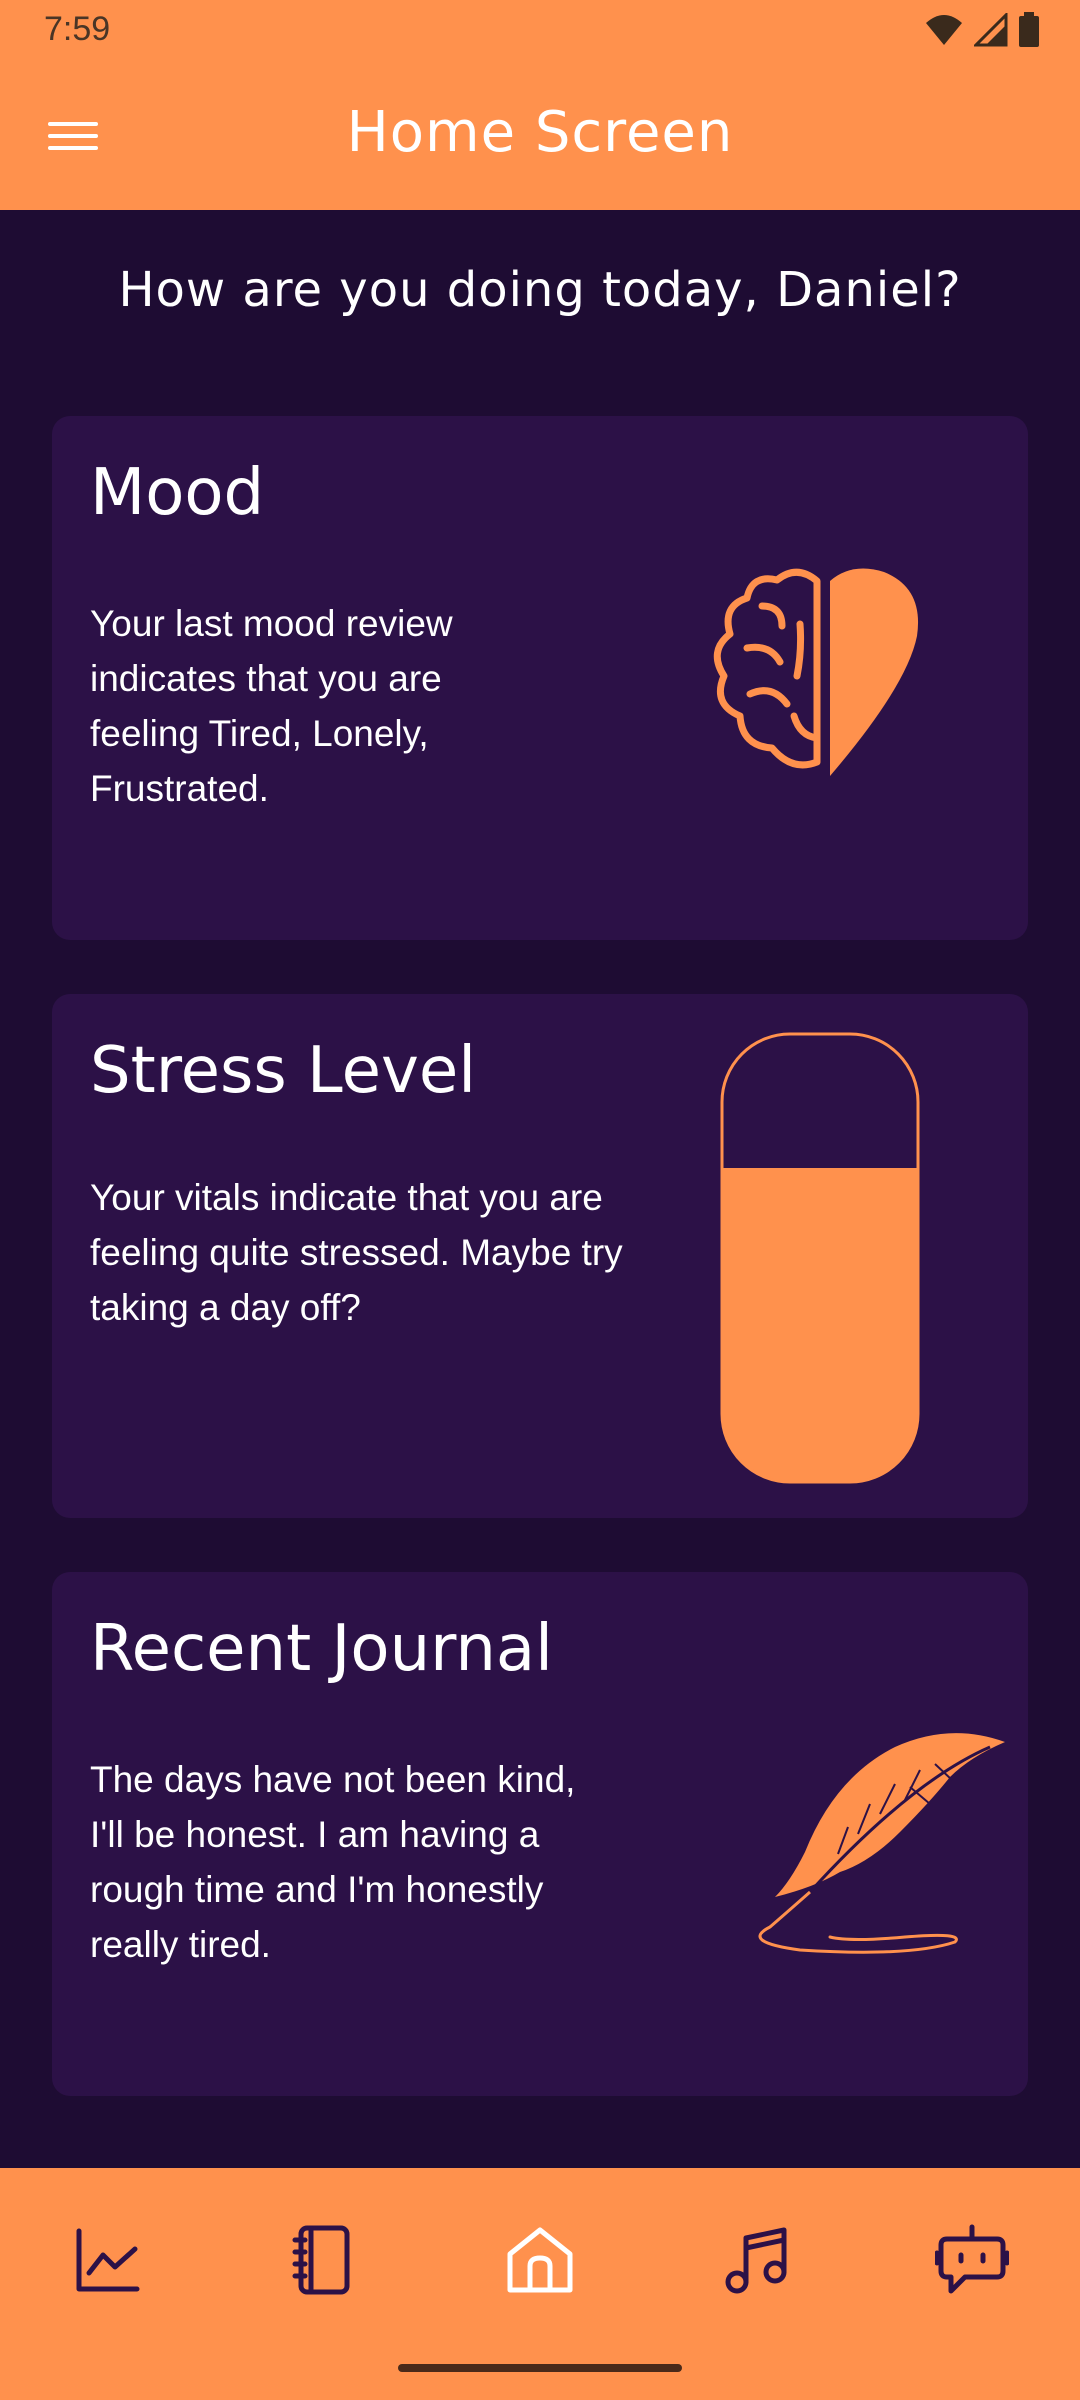 This screenshot has width=1080, height=2400. Describe the element at coordinates (816, 672) in the screenshot. I see `brain-heart-icon` at that location.